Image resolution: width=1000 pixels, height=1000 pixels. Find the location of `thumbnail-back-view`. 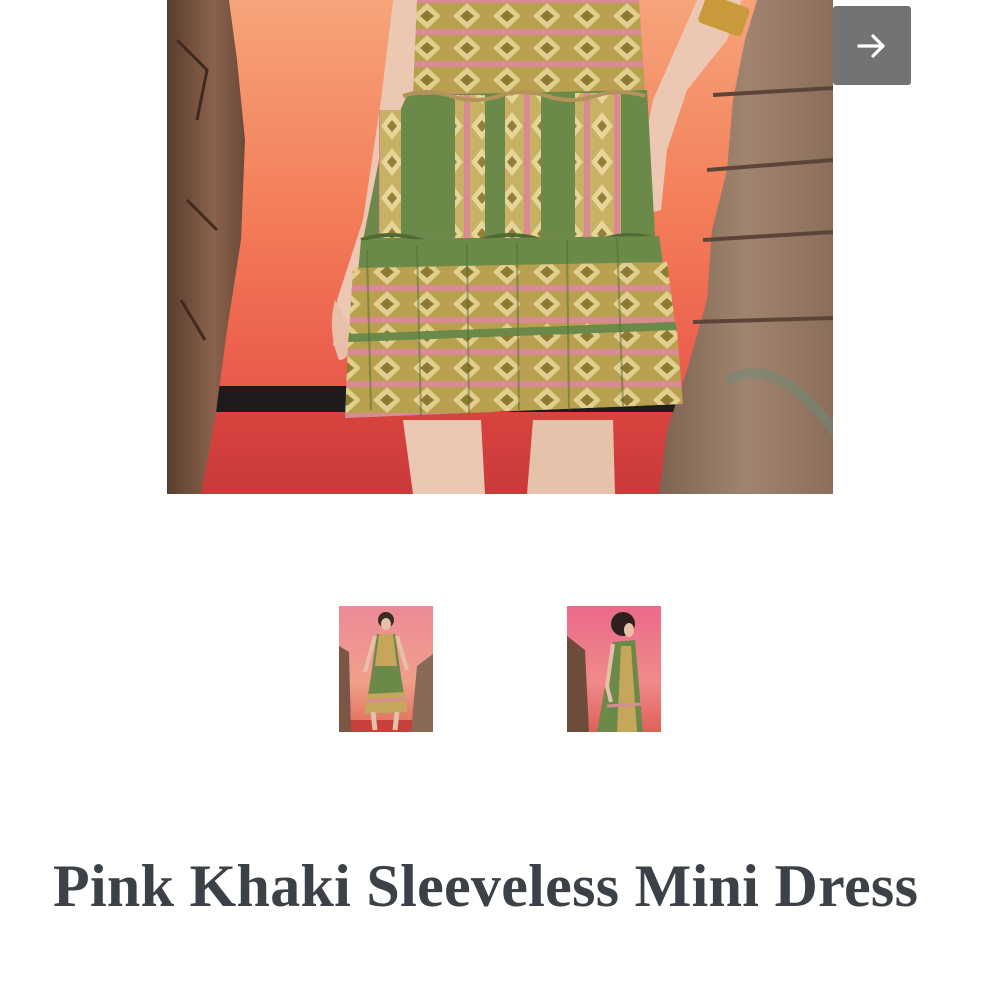

thumbnail-back-view is located at coordinates (614, 669).